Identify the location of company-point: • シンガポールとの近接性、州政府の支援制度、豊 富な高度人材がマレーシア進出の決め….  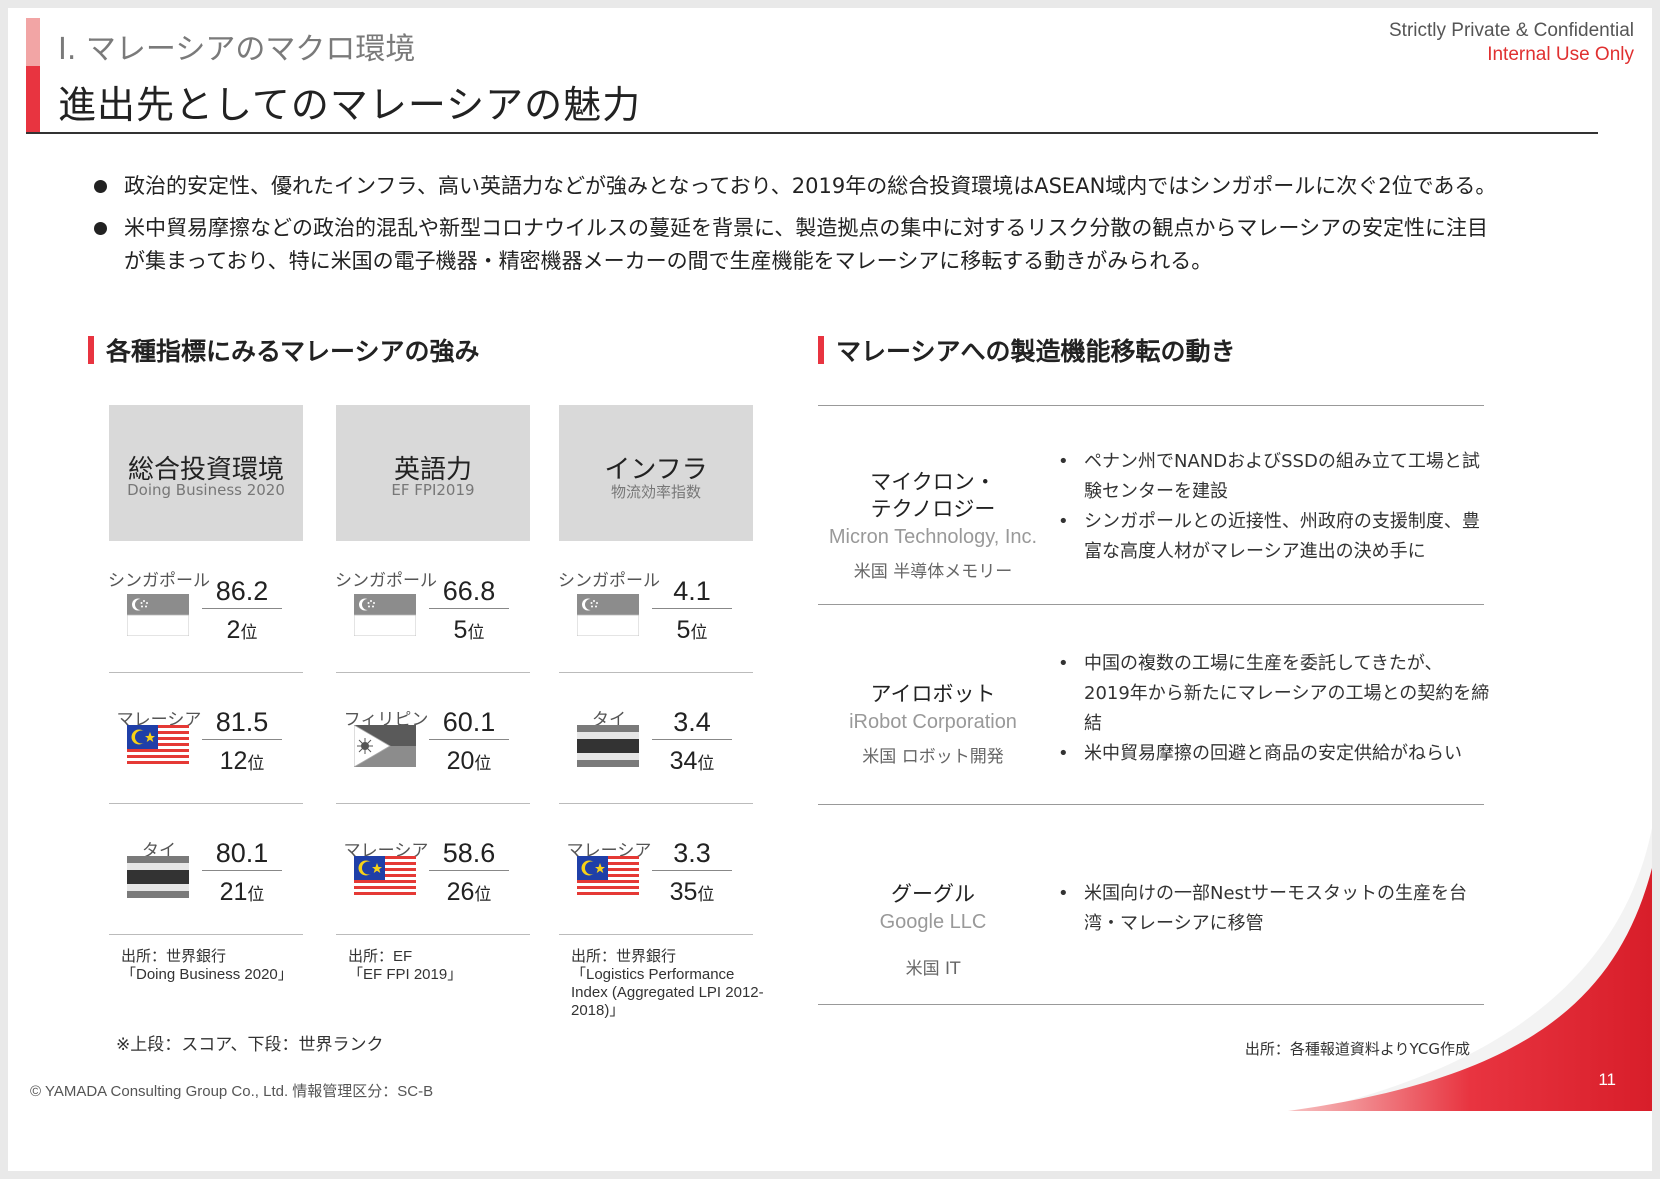
(1269, 537).